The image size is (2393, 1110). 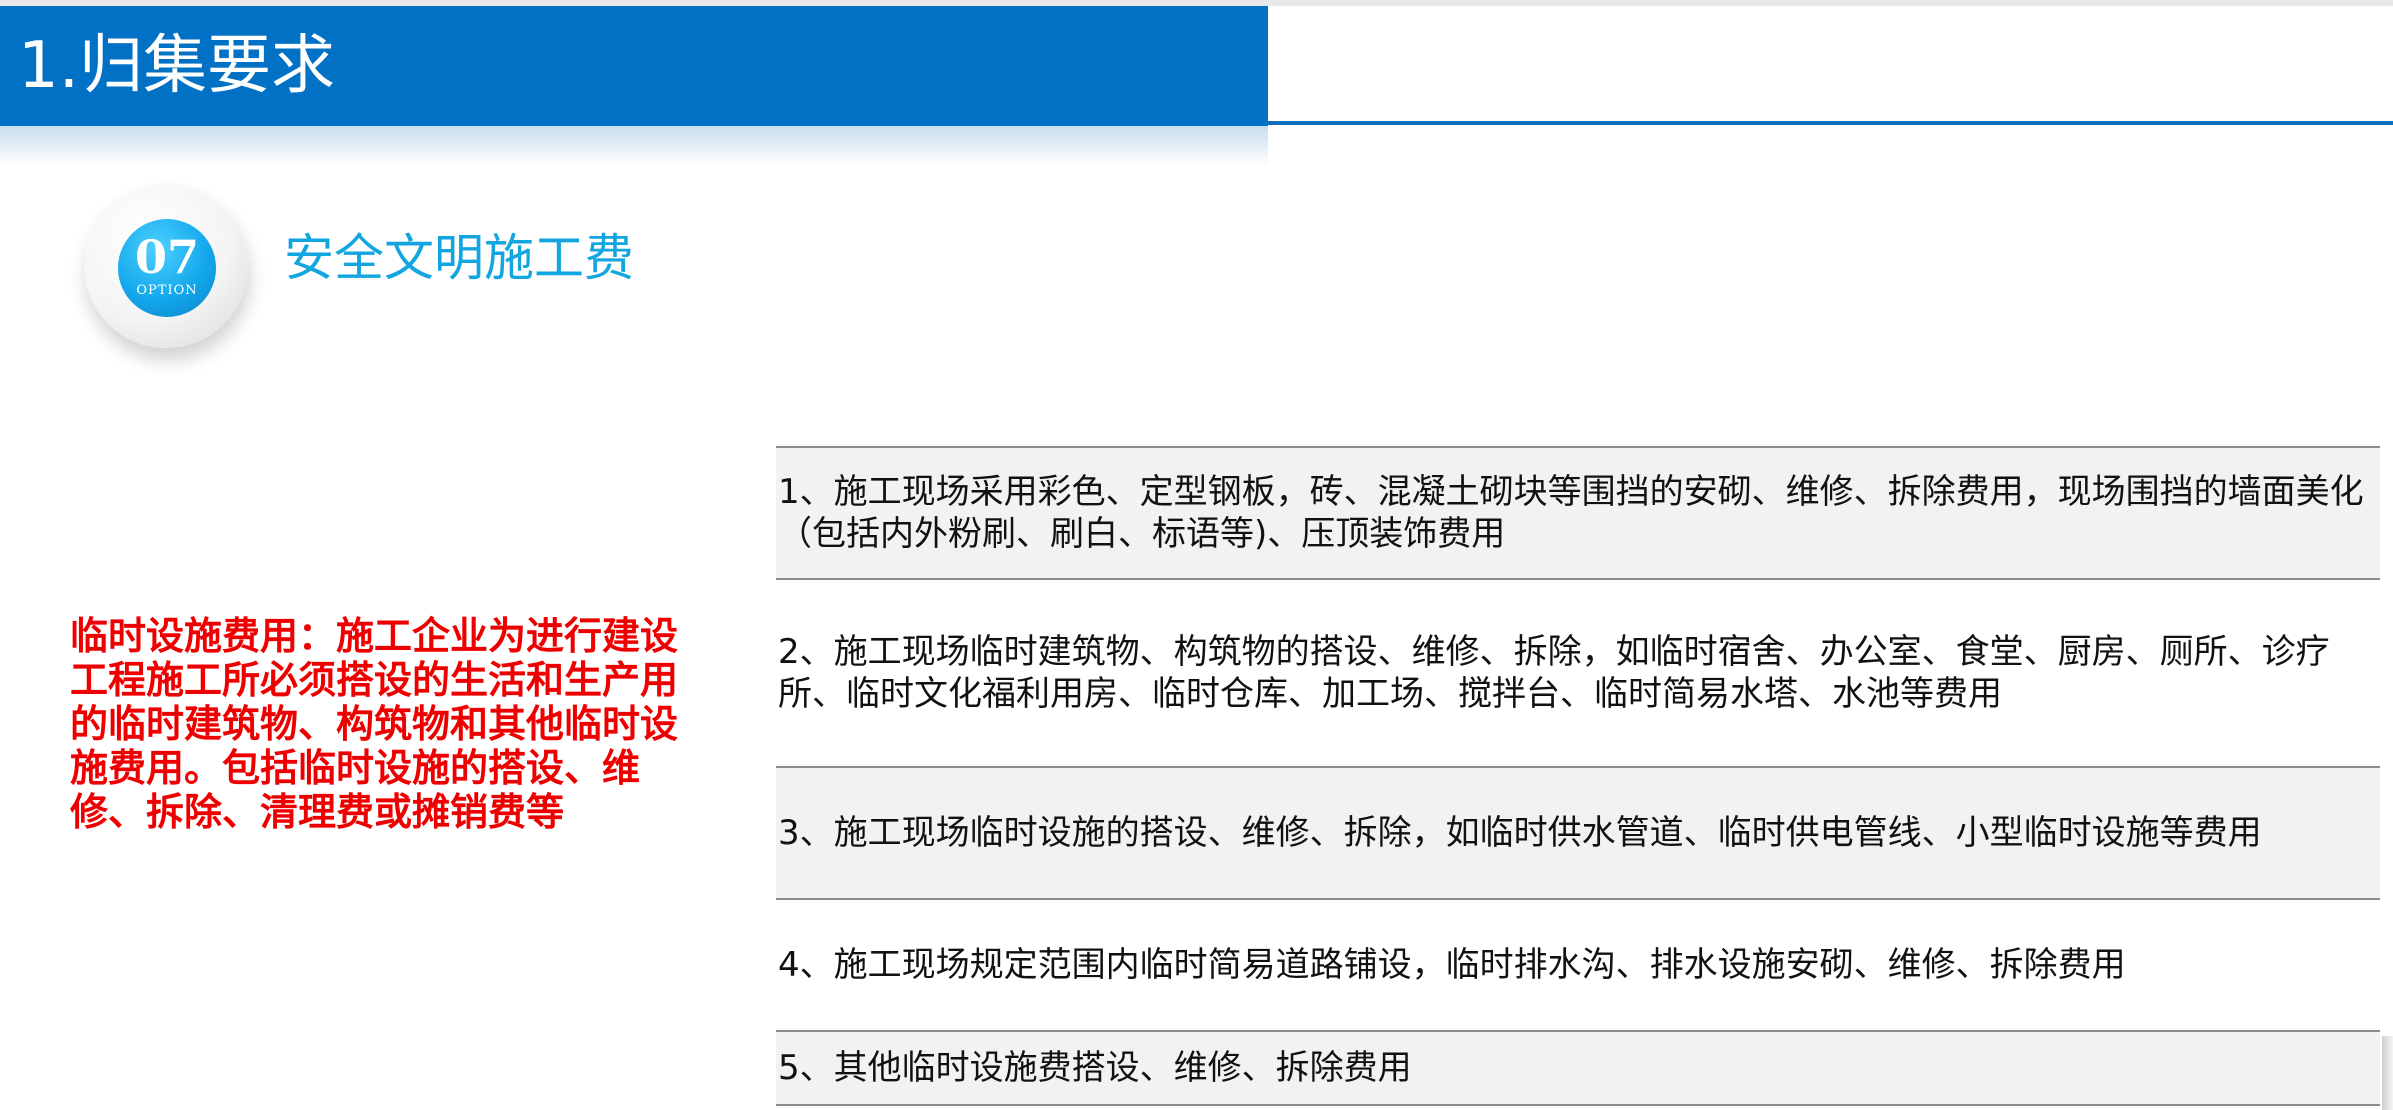 I want to click on list-item-text: 4、施工现场规定范围内临时简易道路铺设，临时排水沟、排水设施安砌、维修、拆除费用, so click(x=1452, y=965).